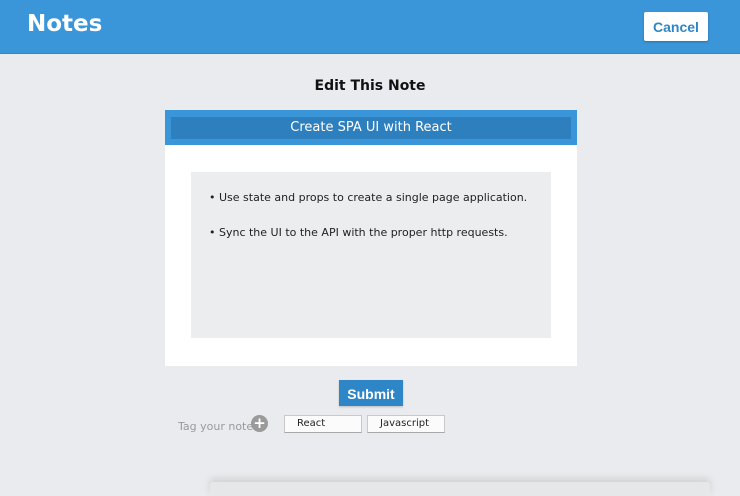 This screenshot has width=740, height=496. Describe the element at coordinates (259, 423) in the screenshot. I see `plus-circle-icon: +` at that location.